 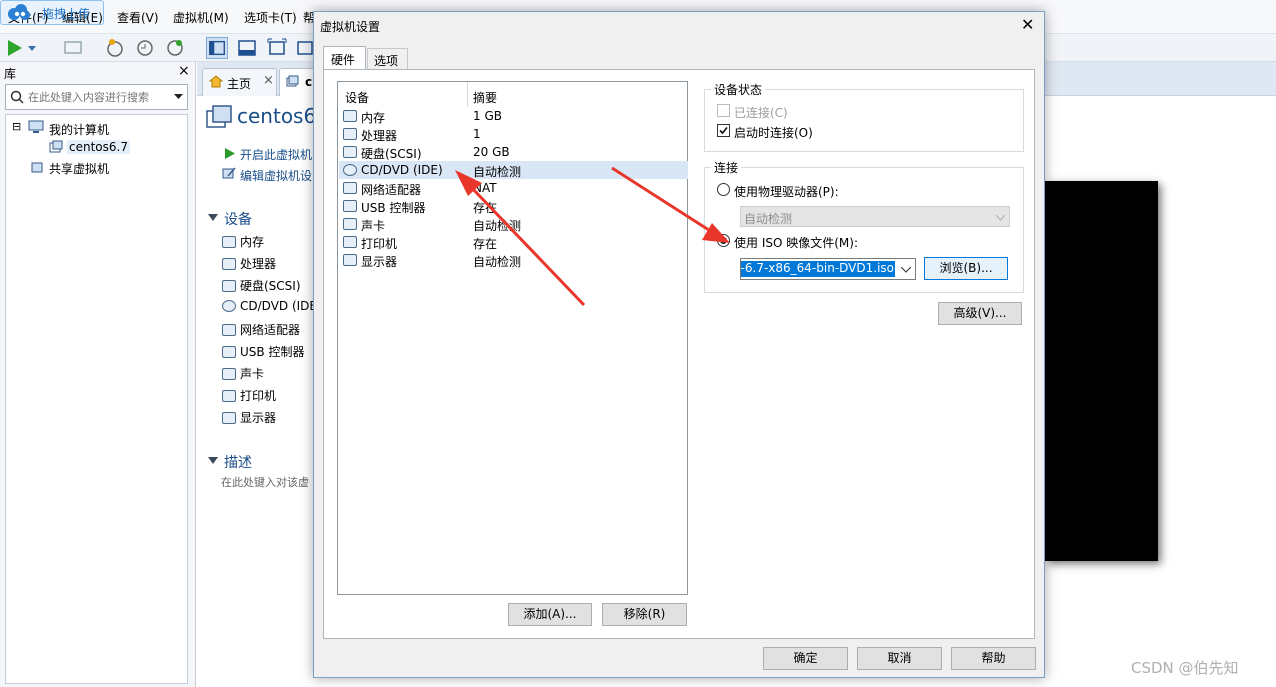 I want to click on checkmark-icon, so click(x=723, y=130).